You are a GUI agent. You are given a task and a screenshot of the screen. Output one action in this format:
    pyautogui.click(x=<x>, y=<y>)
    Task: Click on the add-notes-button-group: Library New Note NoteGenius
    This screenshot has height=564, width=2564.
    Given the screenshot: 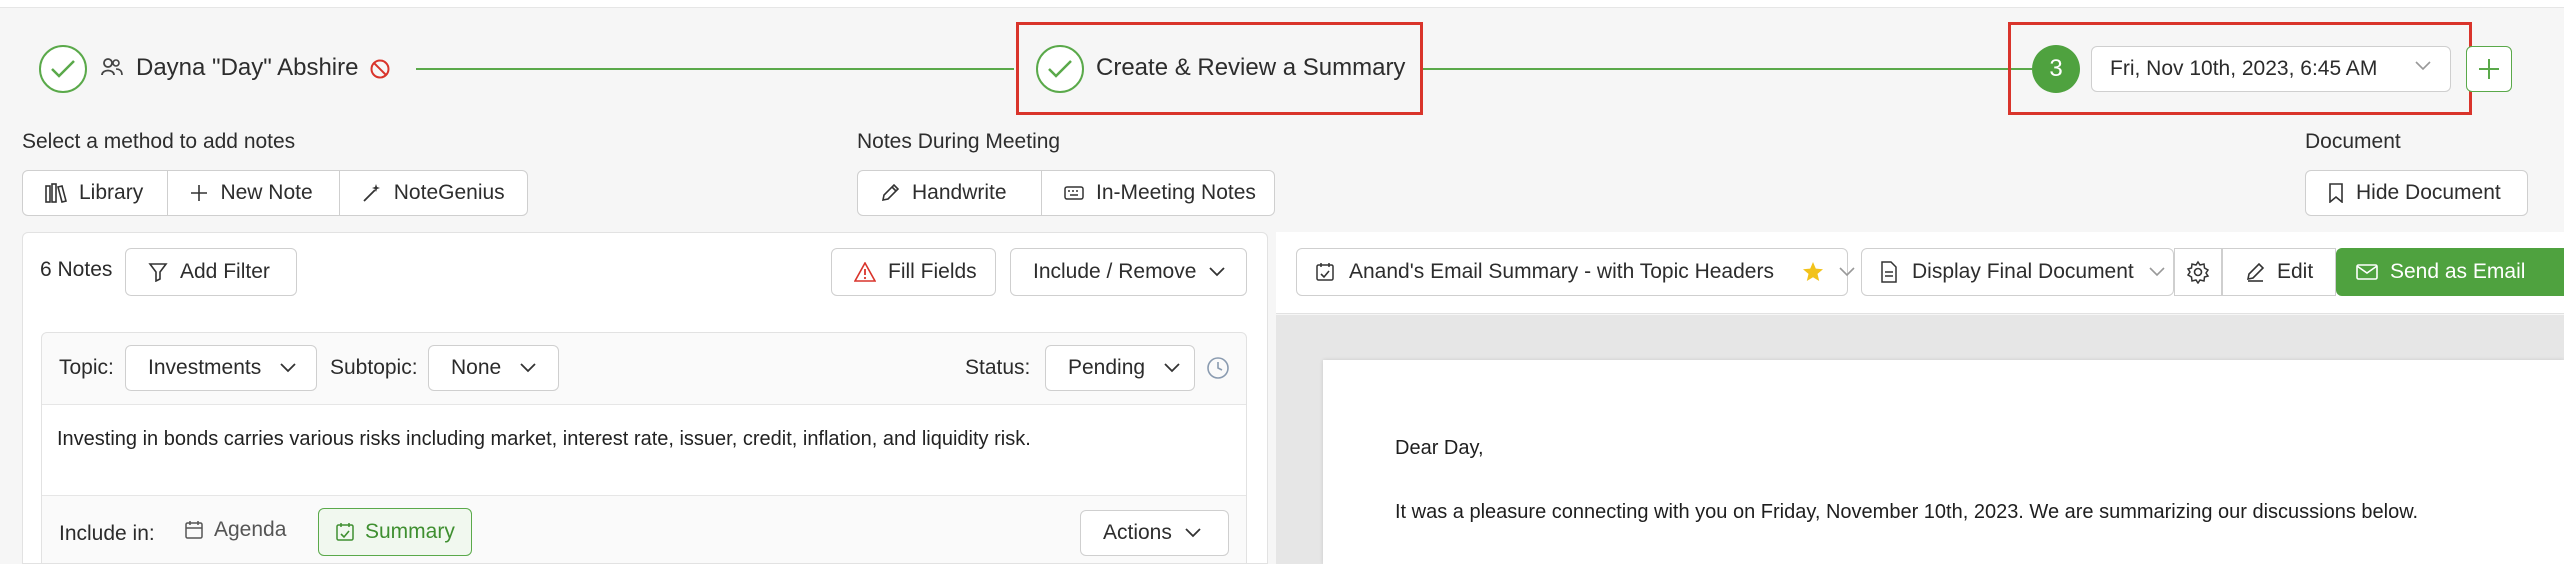 What is the action you would take?
    pyautogui.click(x=275, y=193)
    